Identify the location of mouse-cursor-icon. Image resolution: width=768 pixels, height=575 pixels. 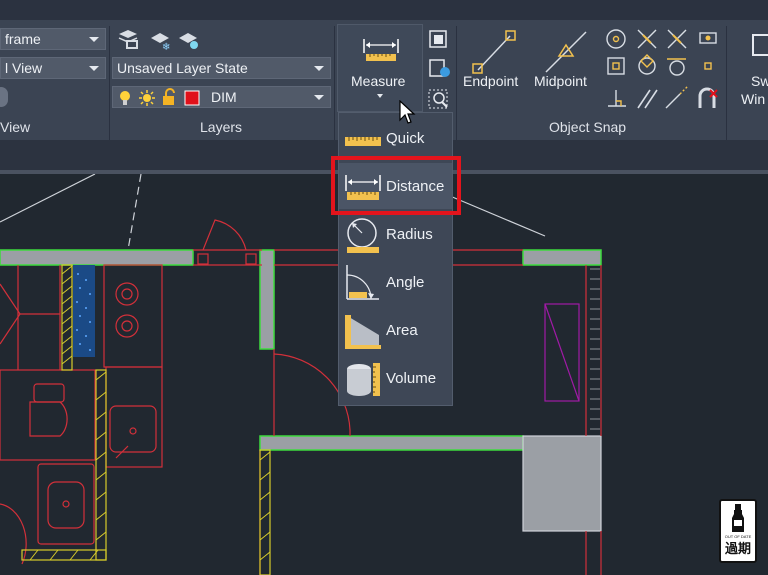
(407, 112).